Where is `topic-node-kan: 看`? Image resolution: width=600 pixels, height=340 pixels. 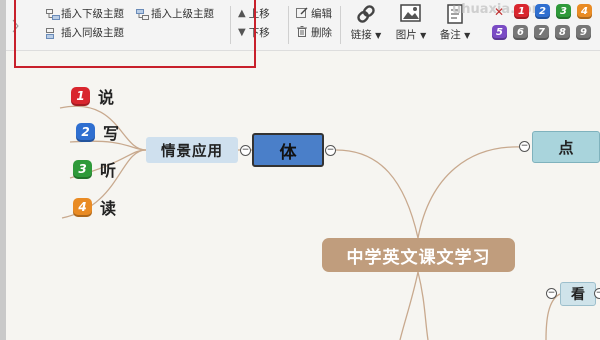 topic-node-kan: 看 is located at coordinates (578, 294).